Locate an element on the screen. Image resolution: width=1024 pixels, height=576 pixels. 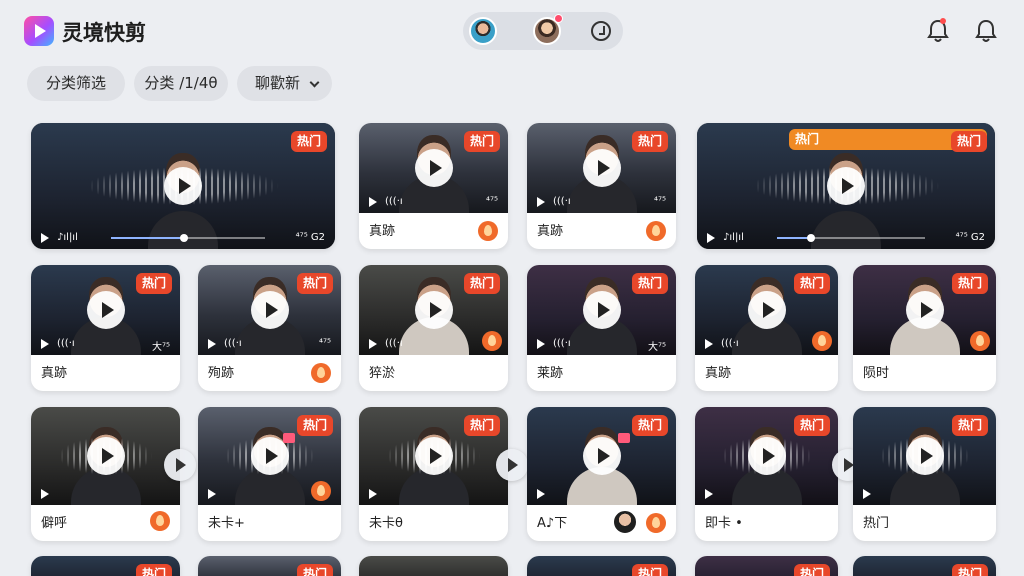
video-thumbnail: 热门 (((·ı is located at coordinates (433, 310).